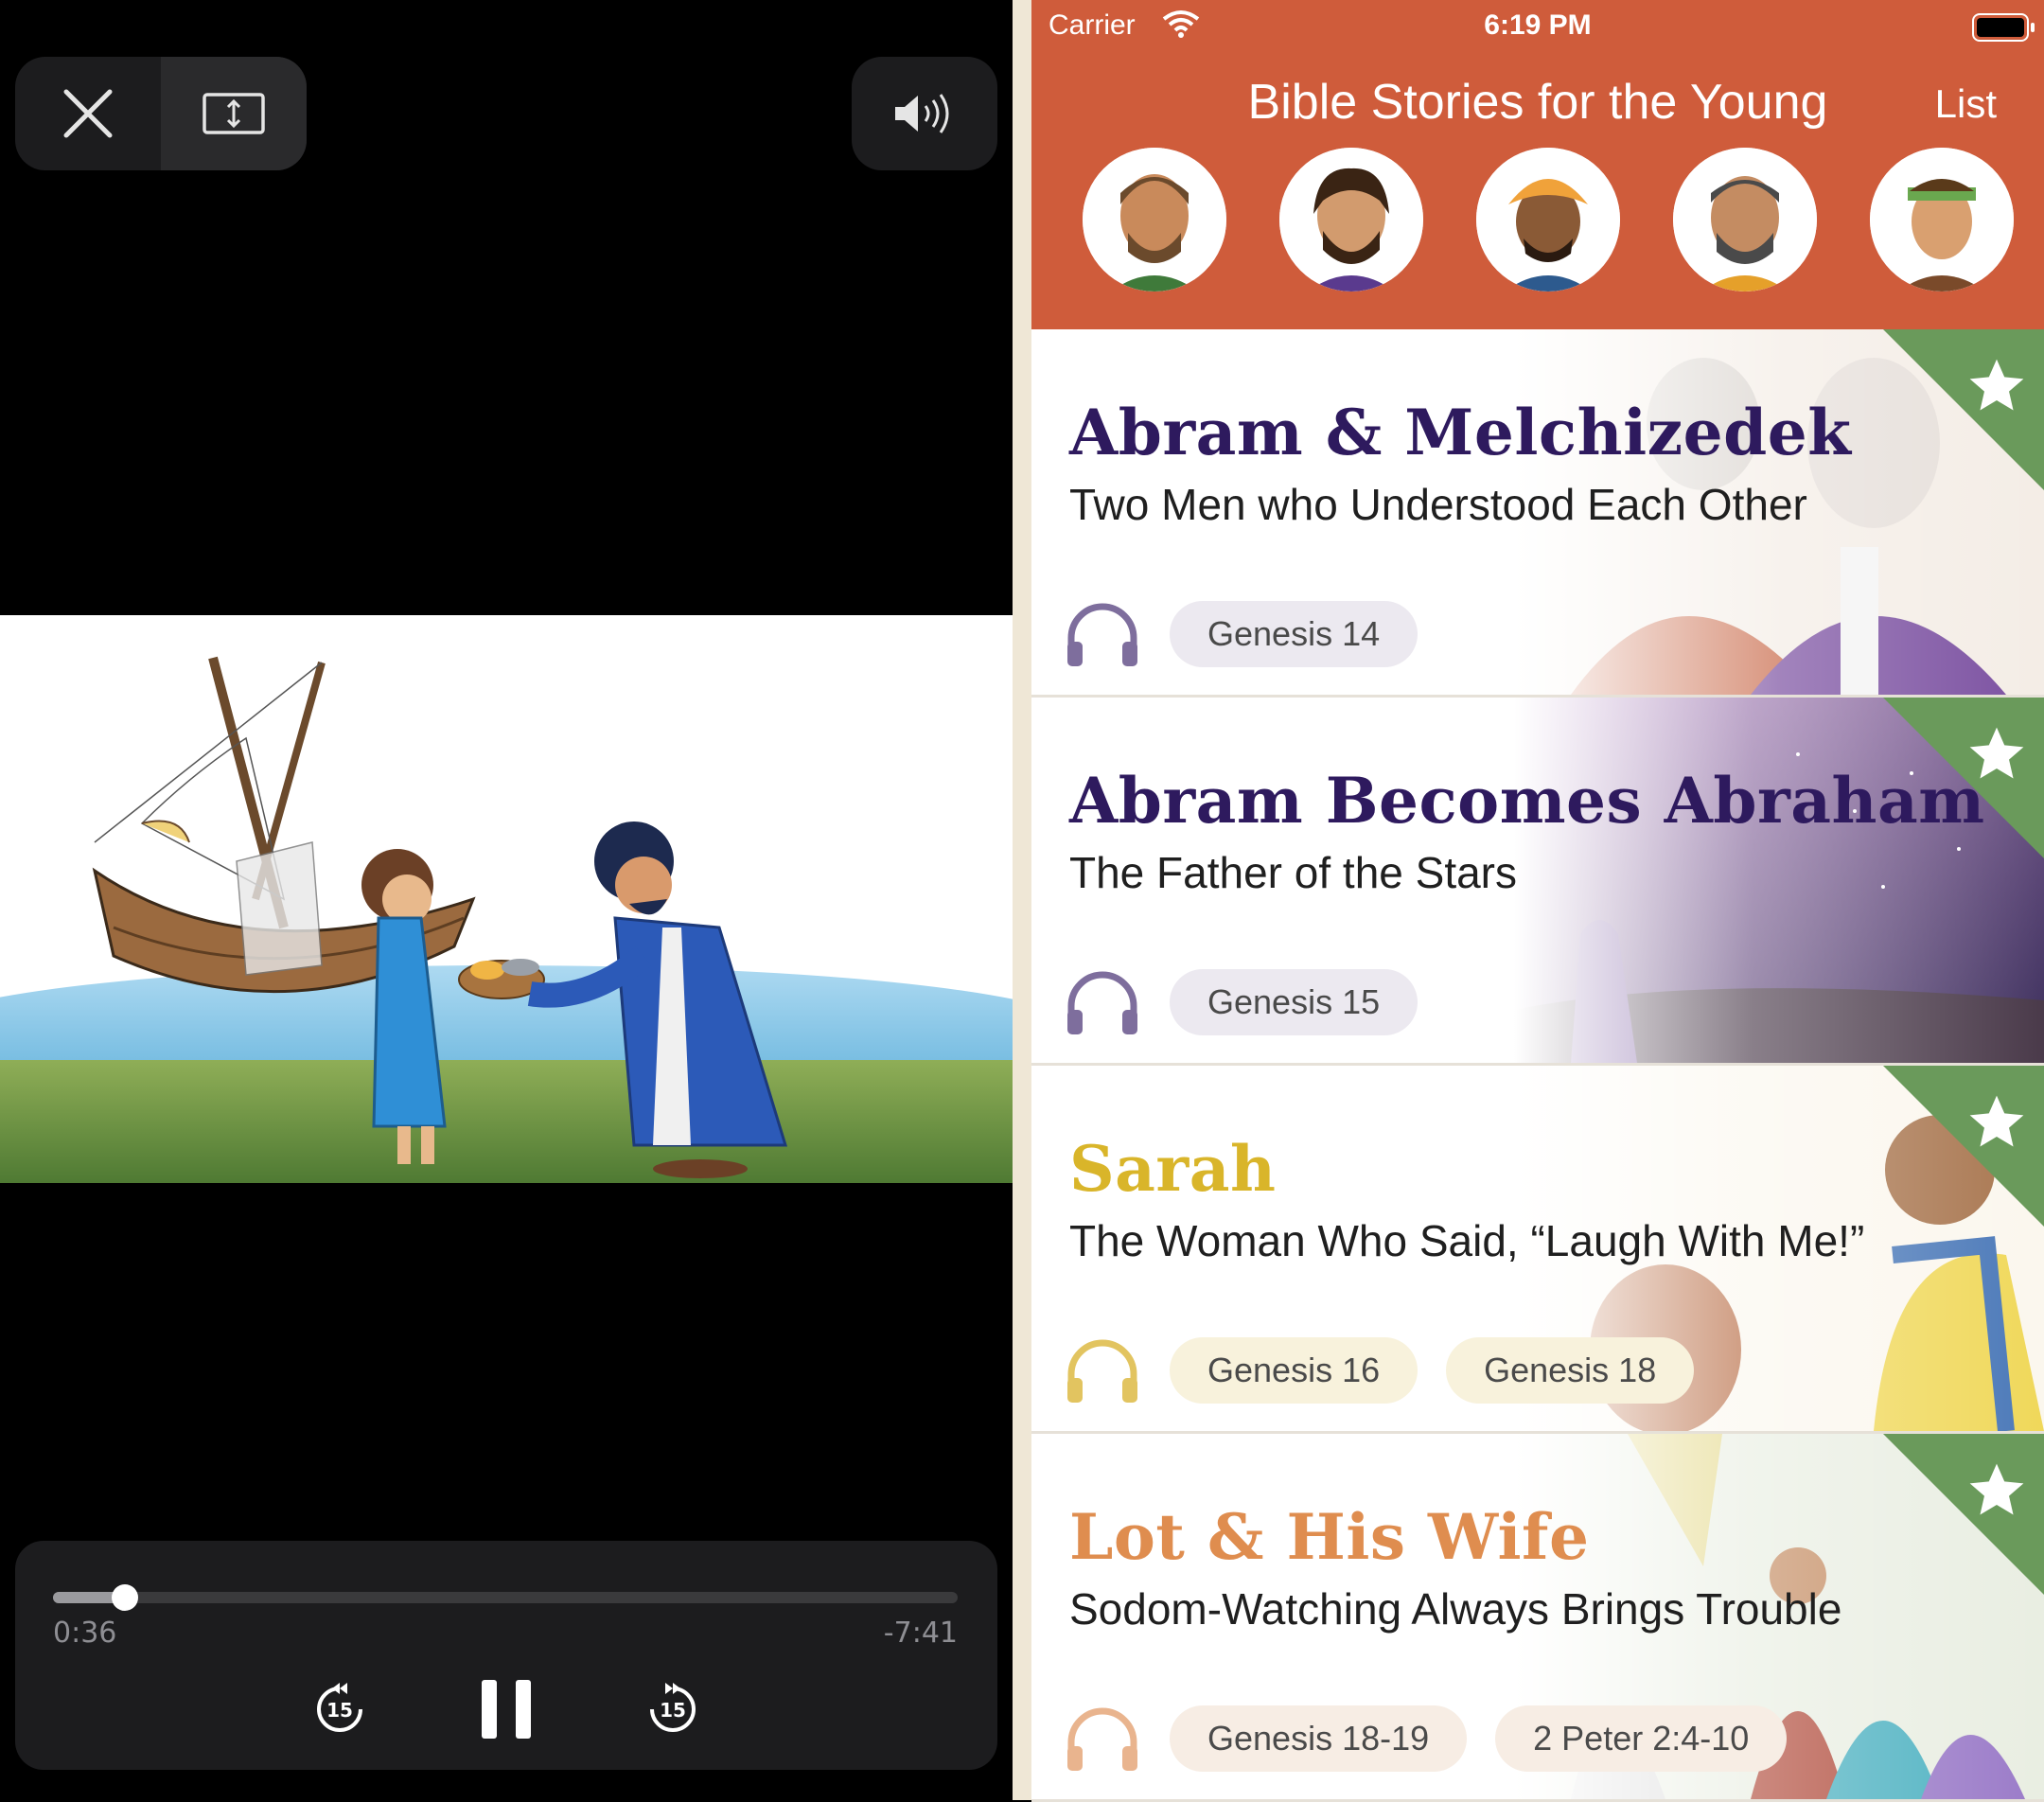 This screenshot has height=1802, width=2044. What do you see at coordinates (1570, 1370) in the screenshot?
I see `reference-pill: Genesis 18` at bounding box center [1570, 1370].